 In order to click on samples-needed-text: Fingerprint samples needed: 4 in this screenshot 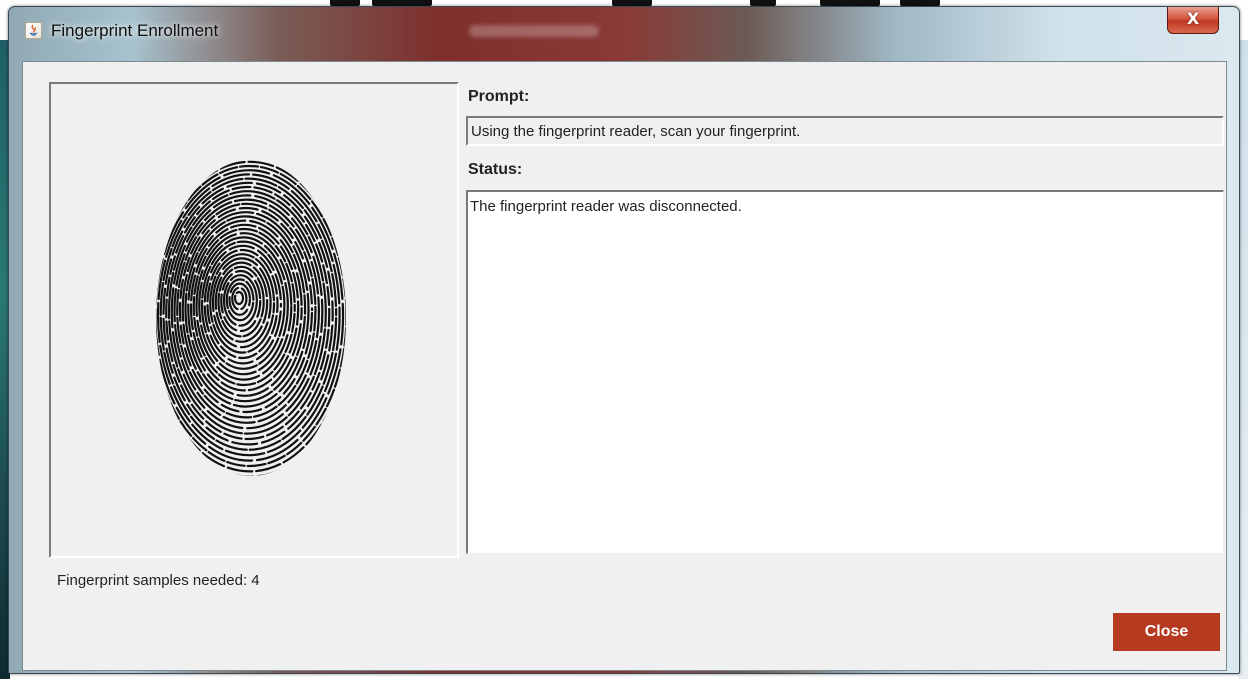, I will do `click(158, 580)`.